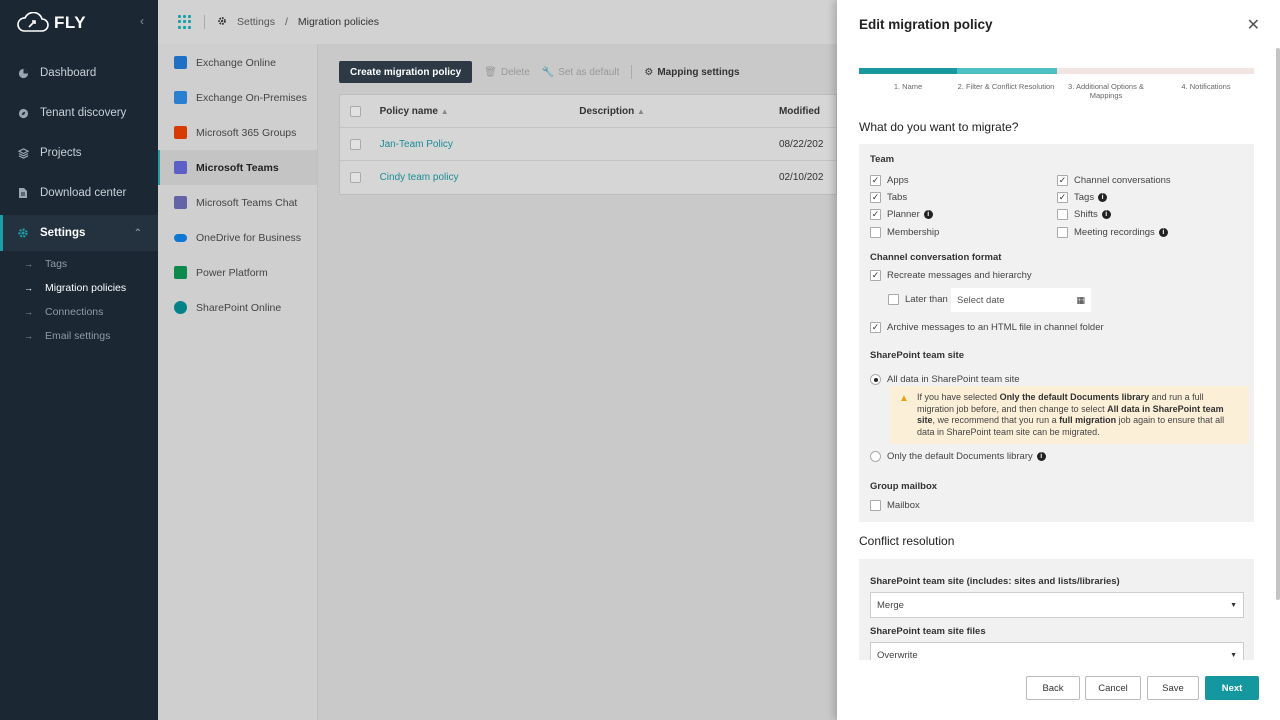  I want to click on policy-modified: 02/10/202, so click(801, 177).